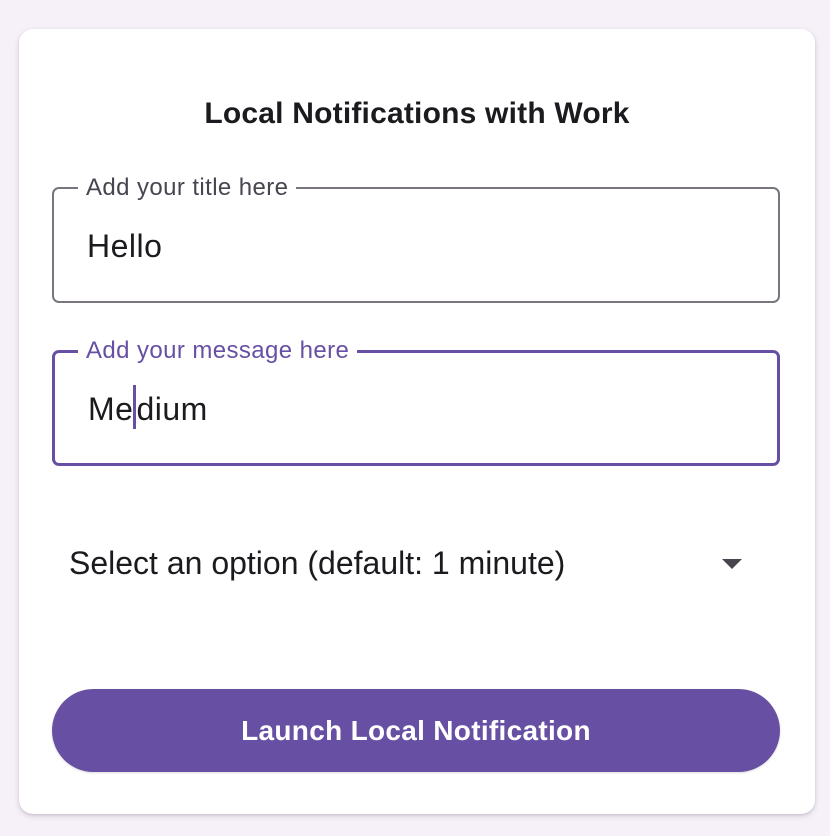 Image resolution: width=830 pixels, height=836 pixels. Describe the element at coordinates (124, 246) in the screenshot. I see `title-field-value: Hello` at that location.